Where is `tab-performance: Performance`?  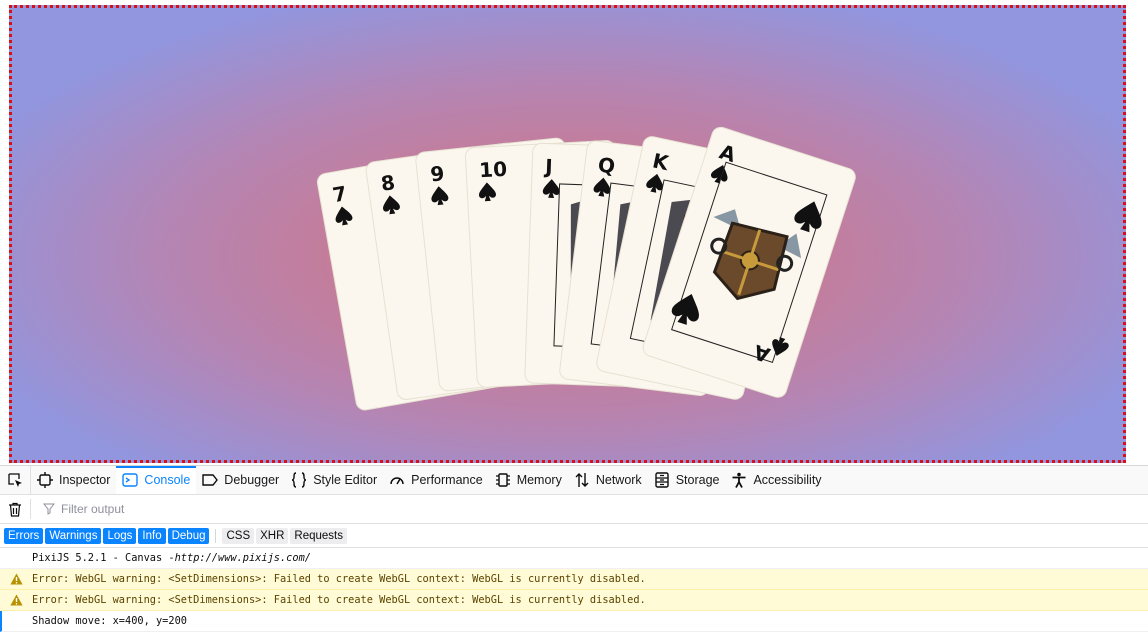 tab-performance: Performance is located at coordinates (436, 480).